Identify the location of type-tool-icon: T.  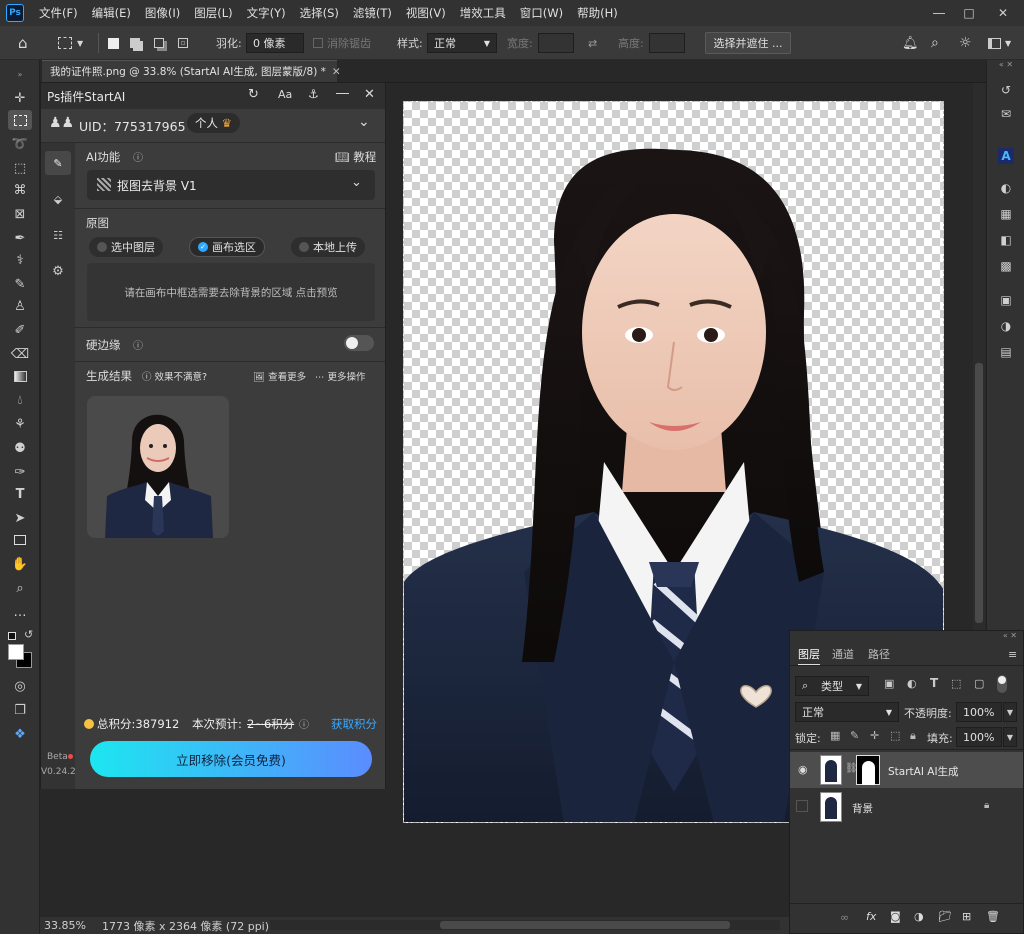
(20, 494).